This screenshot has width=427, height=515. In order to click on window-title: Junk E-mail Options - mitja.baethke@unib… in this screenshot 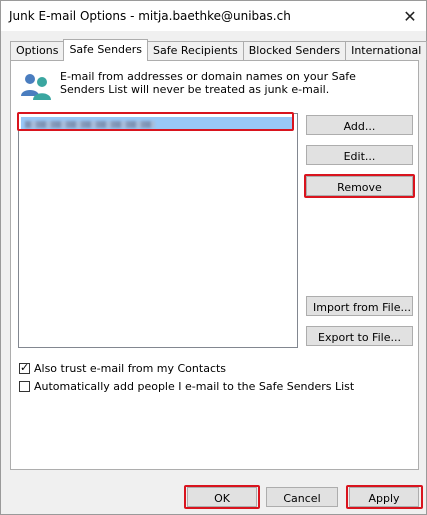, I will do `click(150, 16)`.